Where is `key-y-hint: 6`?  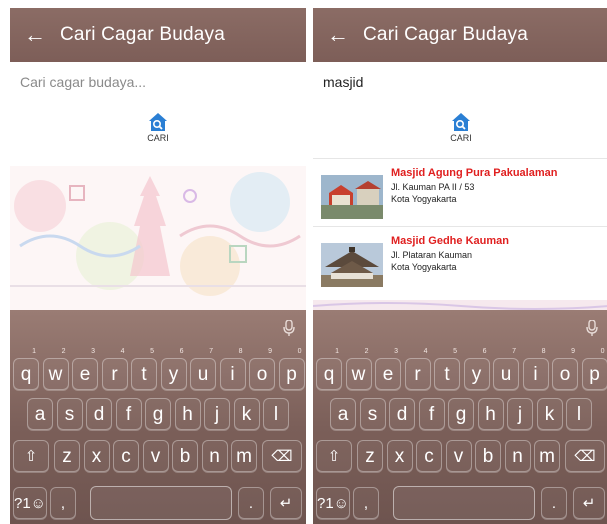
key-y-hint: 6 is located at coordinates (484, 351).